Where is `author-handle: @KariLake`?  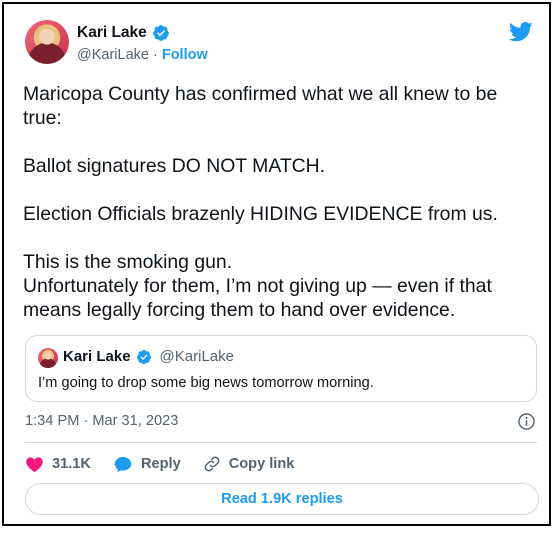
author-handle: @KariLake is located at coordinates (113, 55).